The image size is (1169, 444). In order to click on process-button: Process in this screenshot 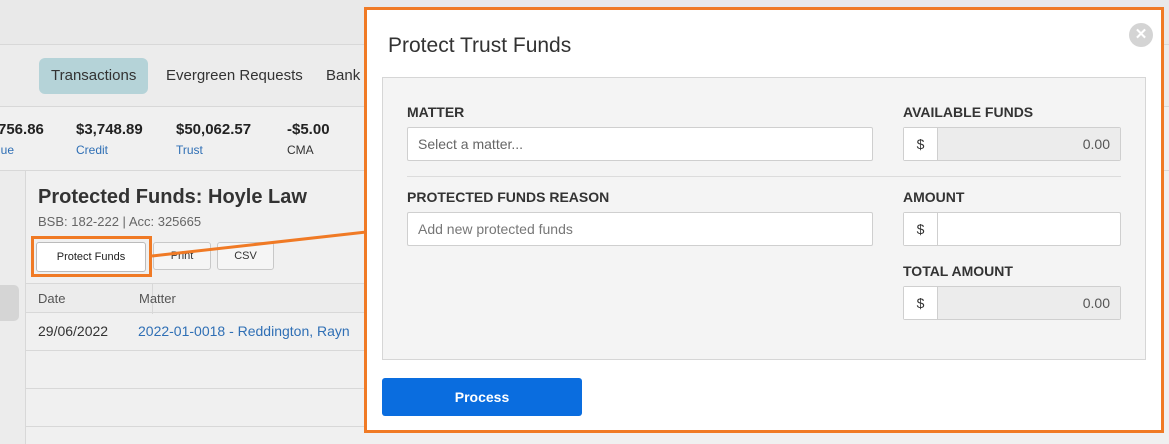, I will do `click(482, 397)`.